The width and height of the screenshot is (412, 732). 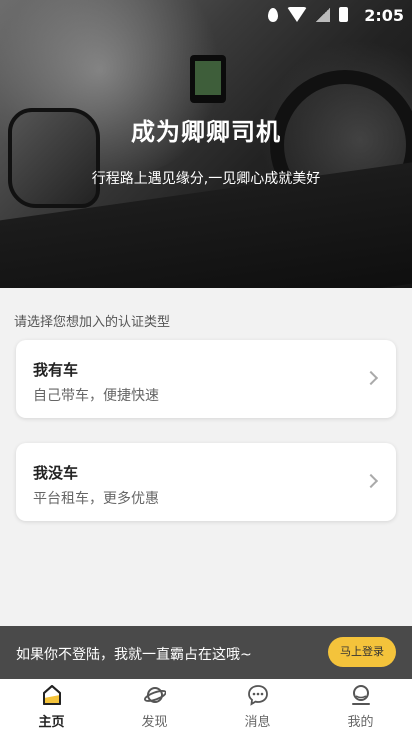 What do you see at coordinates (51, 722) in the screenshot?
I see `tab-label: 主页` at bounding box center [51, 722].